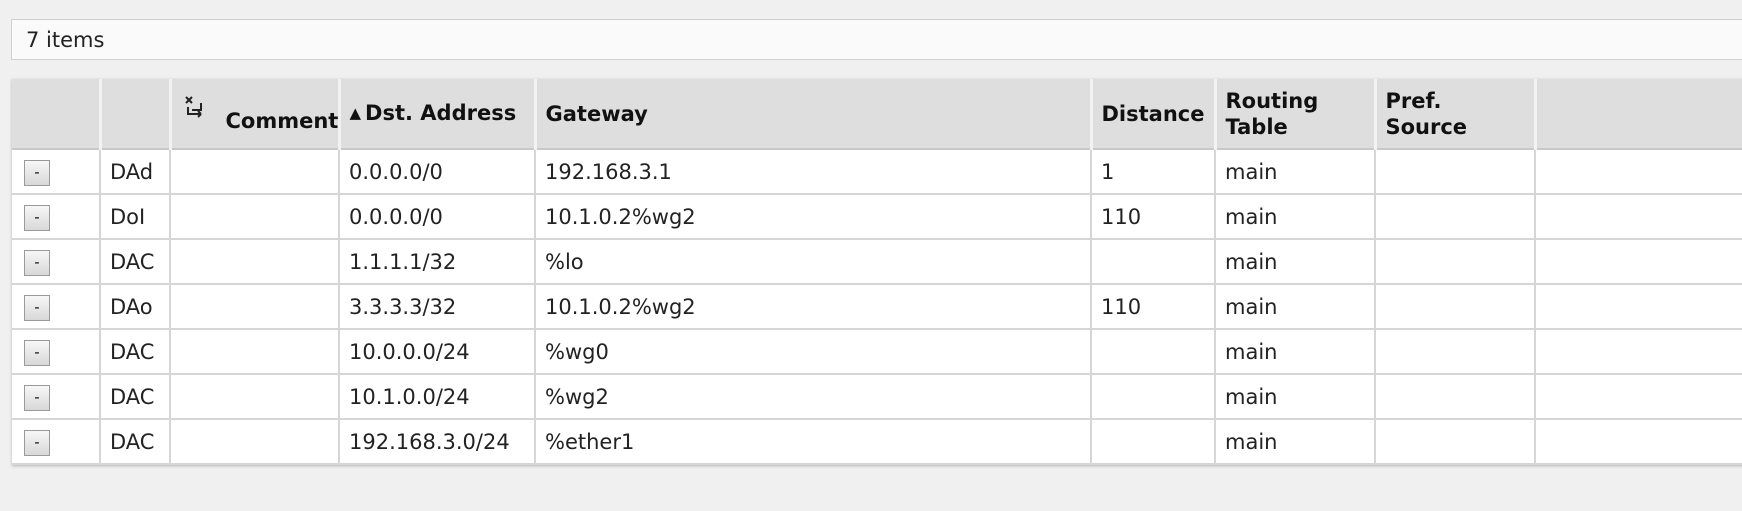  Describe the element at coordinates (57, 114) in the screenshot. I see `column-header-remove` at that location.